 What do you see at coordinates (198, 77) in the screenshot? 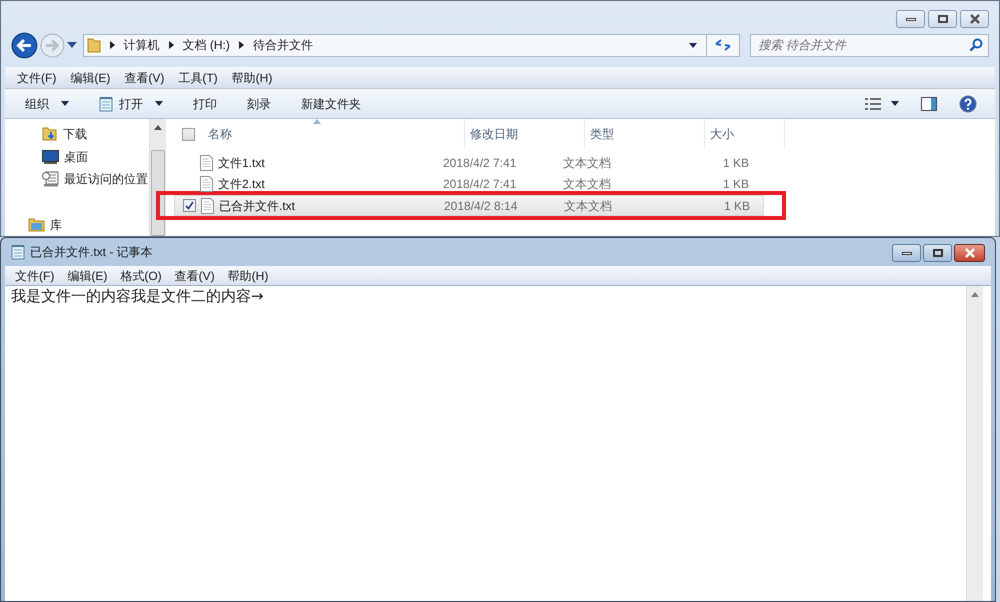
I see `menu-item: 工具(T)` at bounding box center [198, 77].